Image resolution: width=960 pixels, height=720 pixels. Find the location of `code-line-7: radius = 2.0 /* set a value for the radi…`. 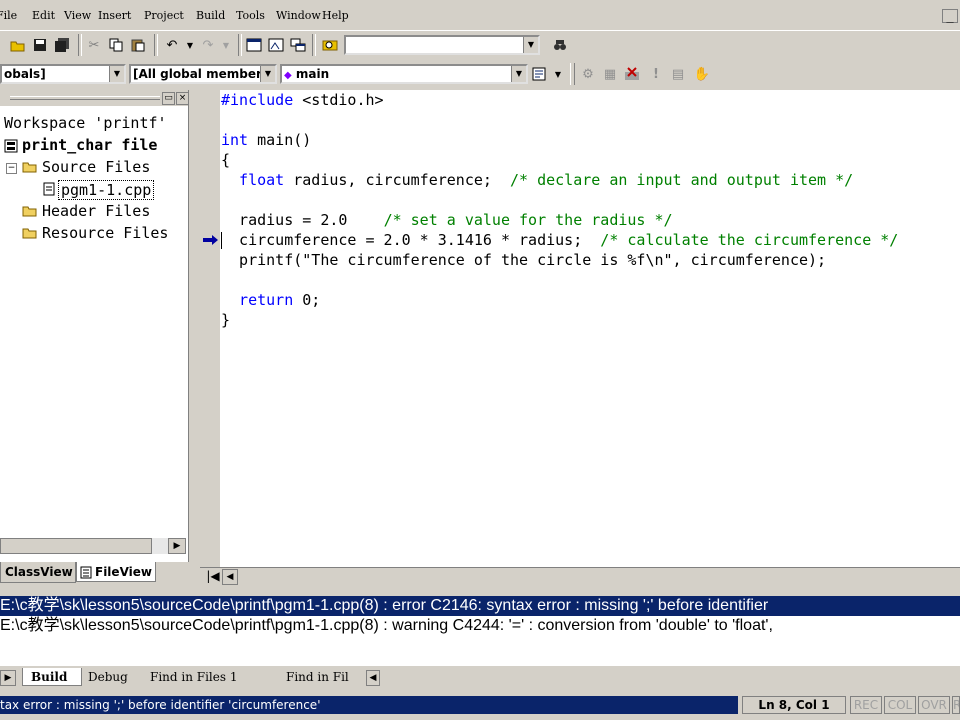

code-line-7: radius = 2.0 /* set a value for the radi… is located at coordinates (447, 220).